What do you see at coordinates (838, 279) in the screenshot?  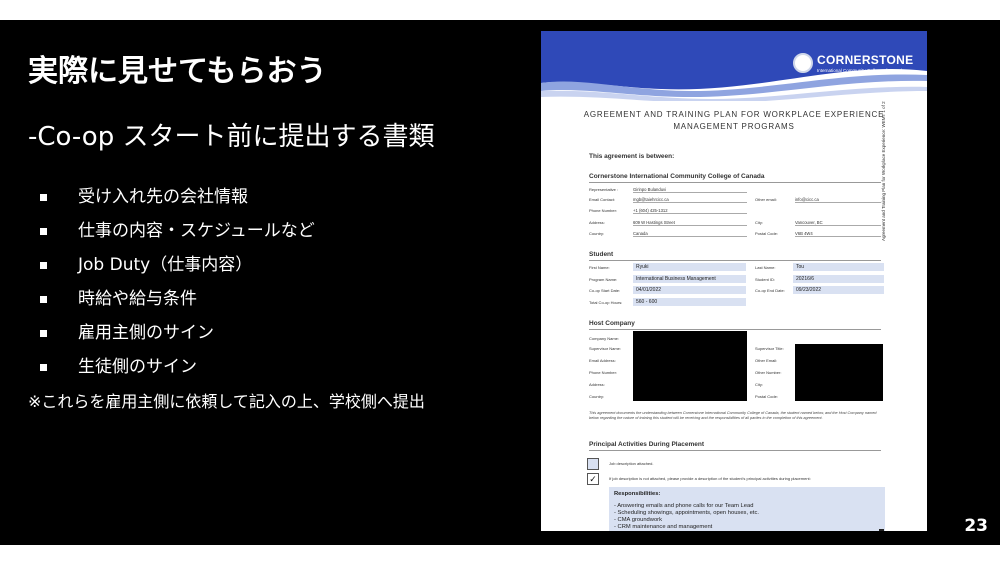 I see `student-id-value: 20216/6` at bounding box center [838, 279].